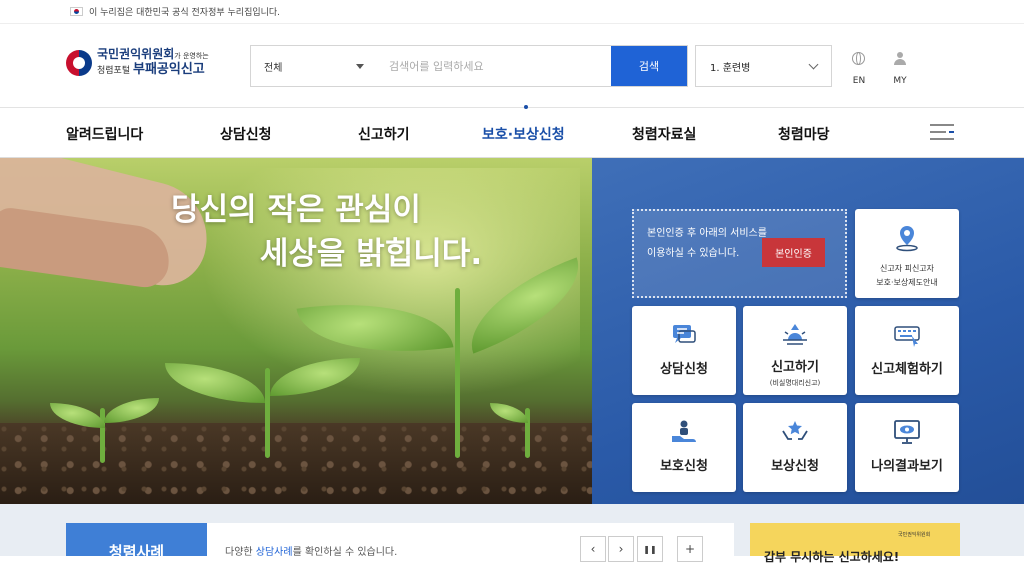 The image size is (1024, 565). I want to click on cases-text-pre: 다양한, so click(240, 552).